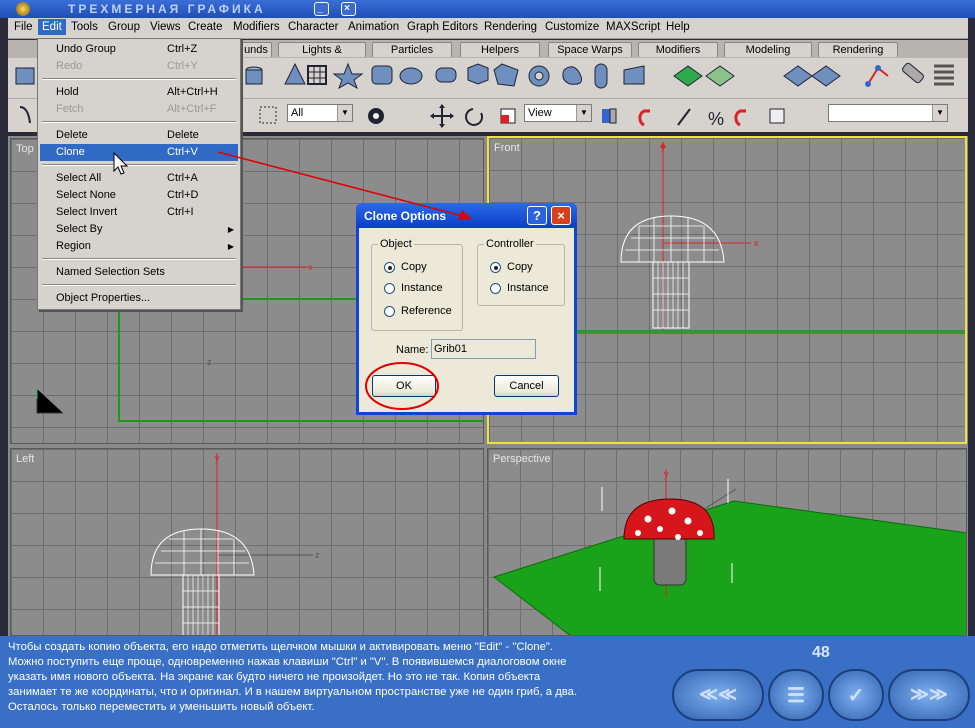 This screenshot has width=975, height=728. I want to click on ok-button: OK, so click(404, 386).